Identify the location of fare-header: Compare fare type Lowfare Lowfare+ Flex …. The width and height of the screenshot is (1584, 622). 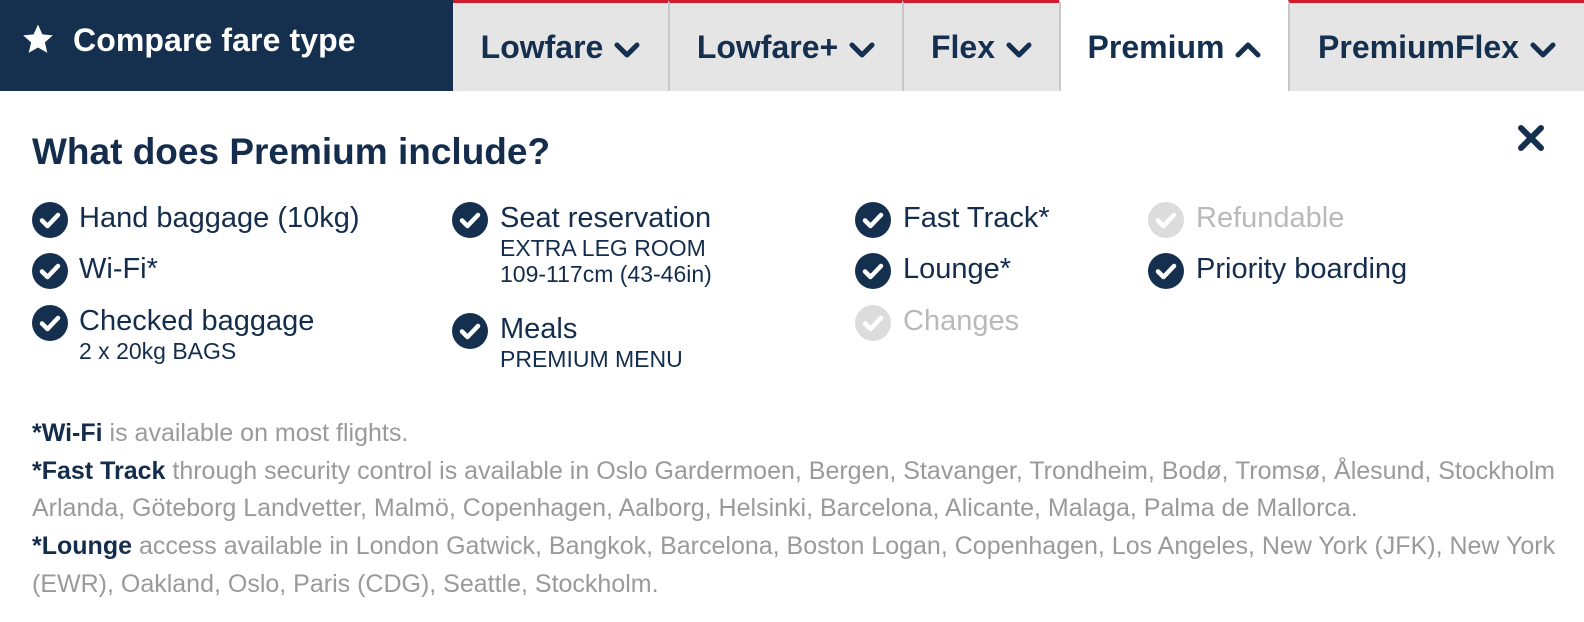
(792, 45).